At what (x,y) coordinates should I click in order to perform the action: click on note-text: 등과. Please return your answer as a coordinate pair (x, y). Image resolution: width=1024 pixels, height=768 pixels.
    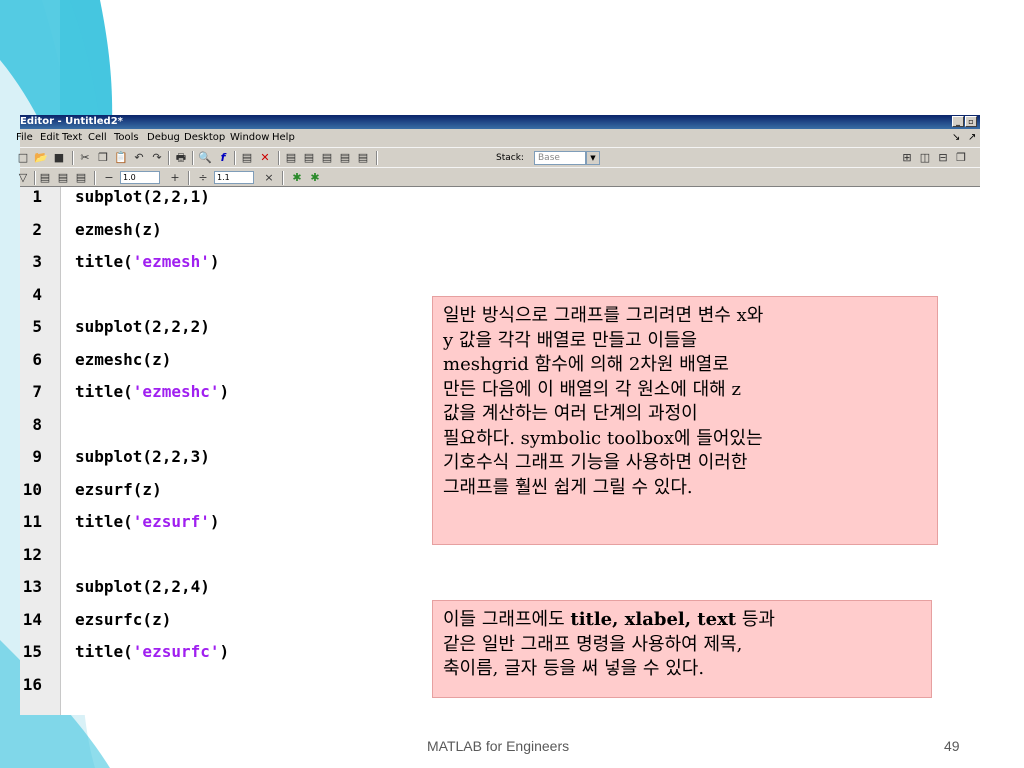
    Looking at the image, I should click on (755, 619).